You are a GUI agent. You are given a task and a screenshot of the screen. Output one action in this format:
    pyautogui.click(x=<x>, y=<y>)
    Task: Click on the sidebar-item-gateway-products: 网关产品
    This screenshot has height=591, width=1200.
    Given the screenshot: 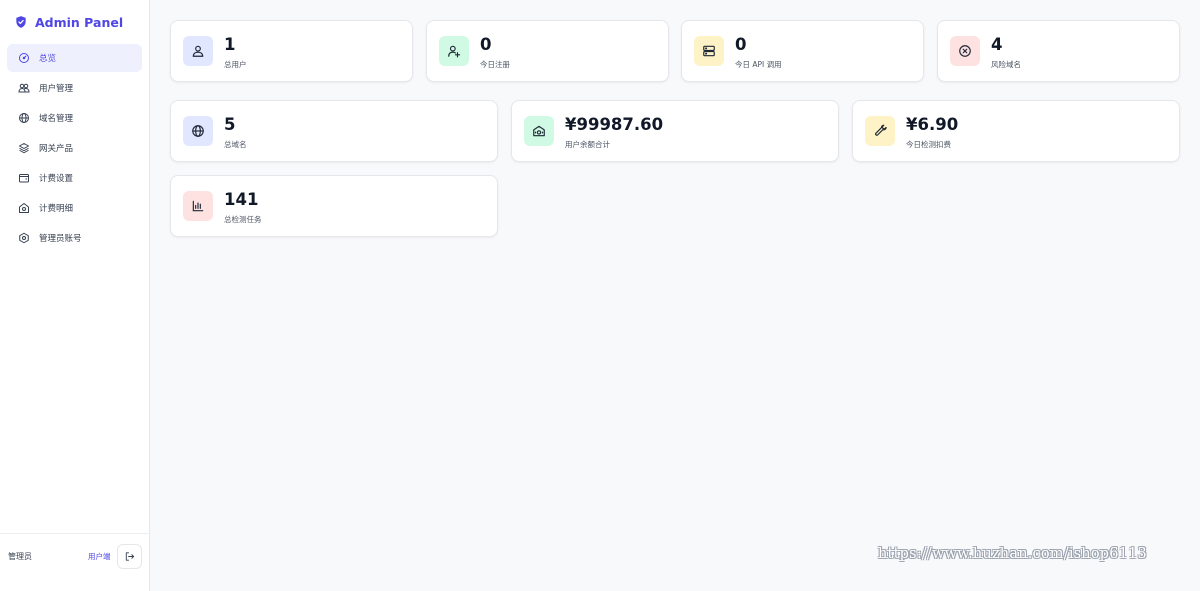 What is the action you would take?
    pyautogui.click(x=74, y=148)
    